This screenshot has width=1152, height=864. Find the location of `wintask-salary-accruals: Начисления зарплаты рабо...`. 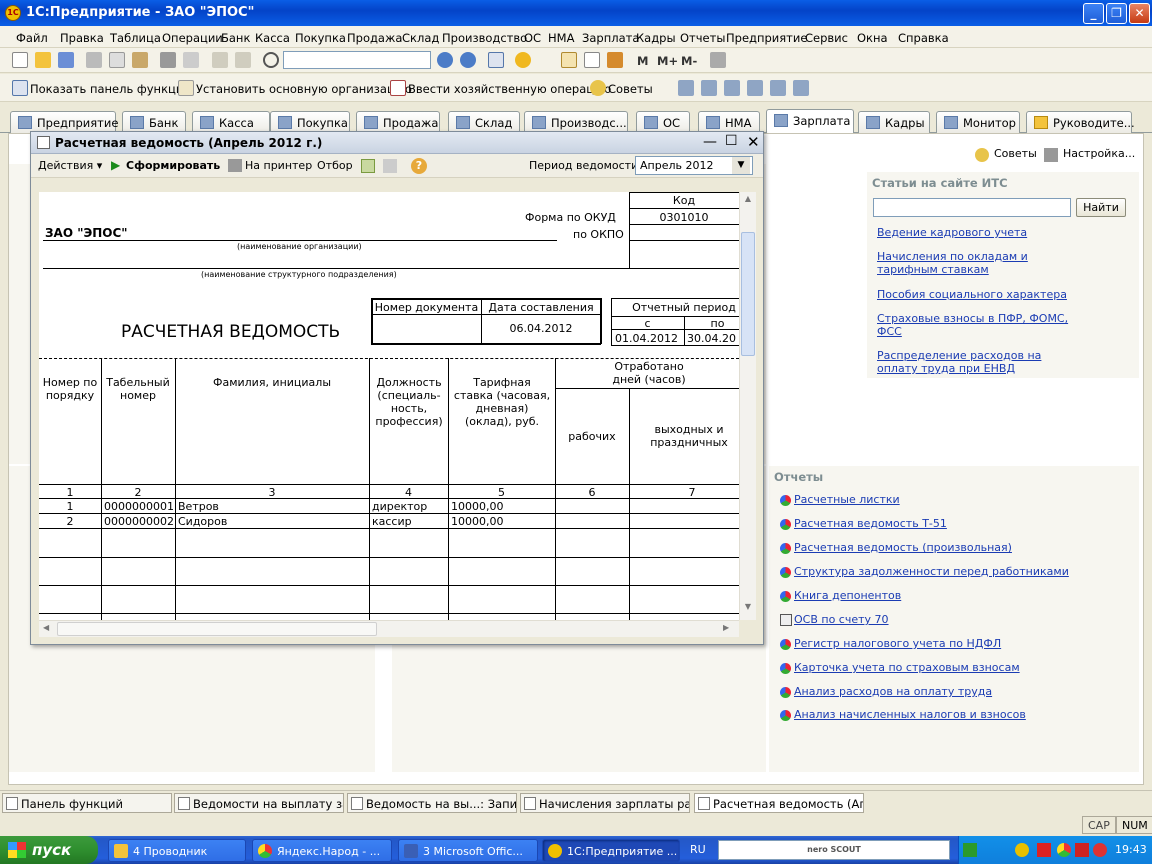

wintask-salary-accruals: Начисления зарплаты рабо... is located at coordinates (605, 803).